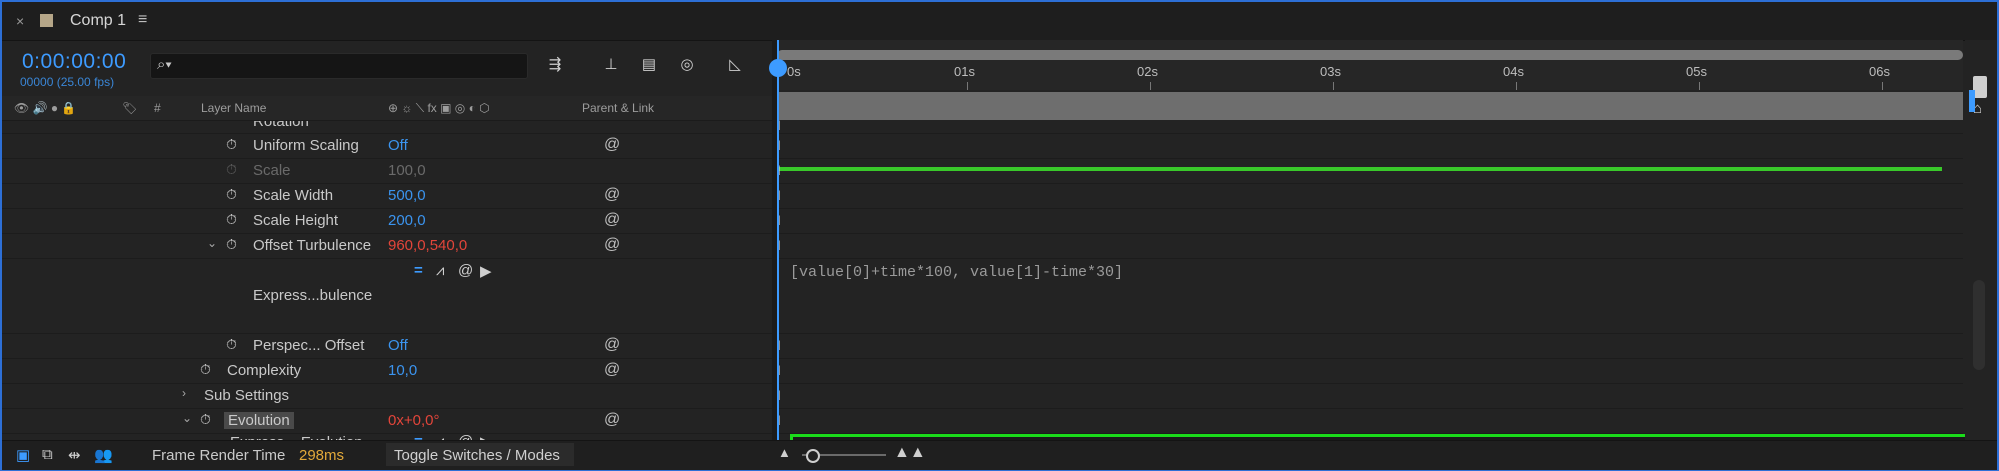 Image resolution: width=1999 pixels, height=471 pixels. I want to click on track-offset-turbulence: I, so click(1370, 246).